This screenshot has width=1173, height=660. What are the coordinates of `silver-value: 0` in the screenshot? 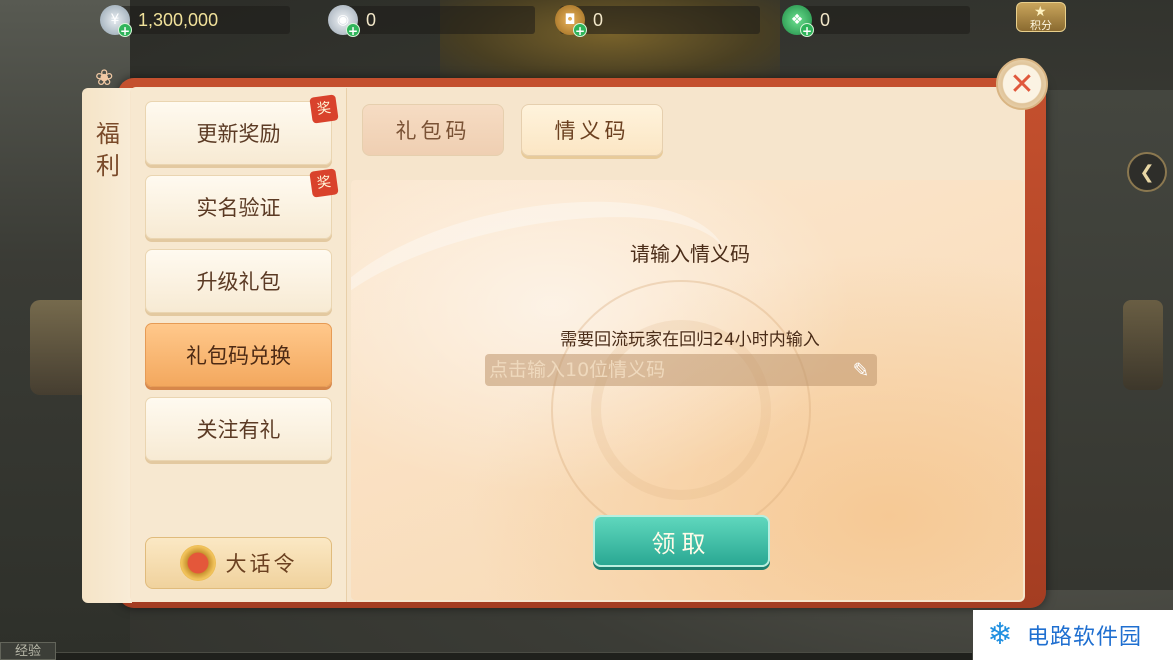 It's located at (371, 19).